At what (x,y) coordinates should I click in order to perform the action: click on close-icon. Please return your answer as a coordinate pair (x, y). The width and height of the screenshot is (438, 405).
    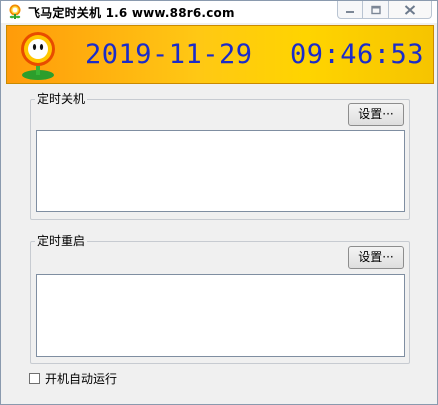
    Looking at the image, I should click on (410, 9).